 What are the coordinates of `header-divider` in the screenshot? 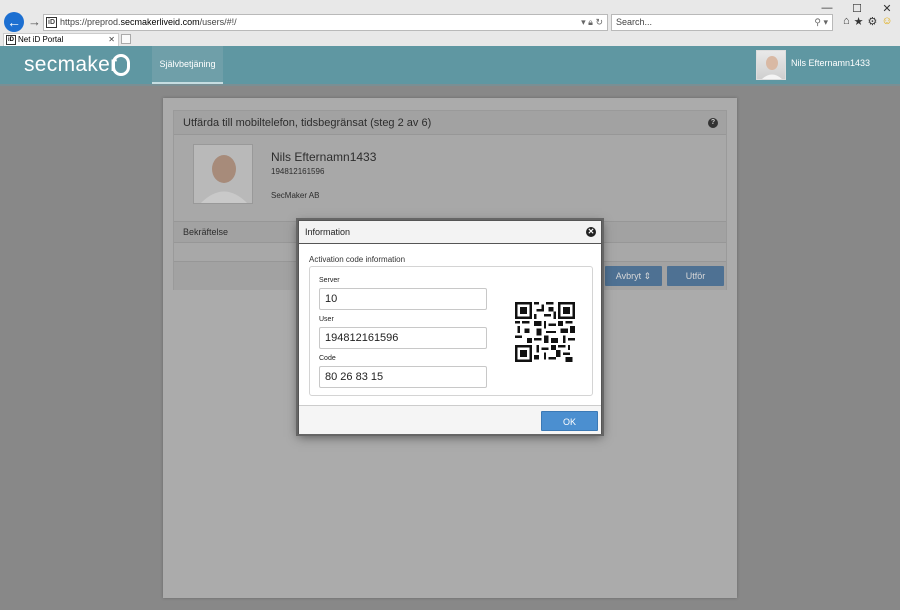 It's located at (450, 85).